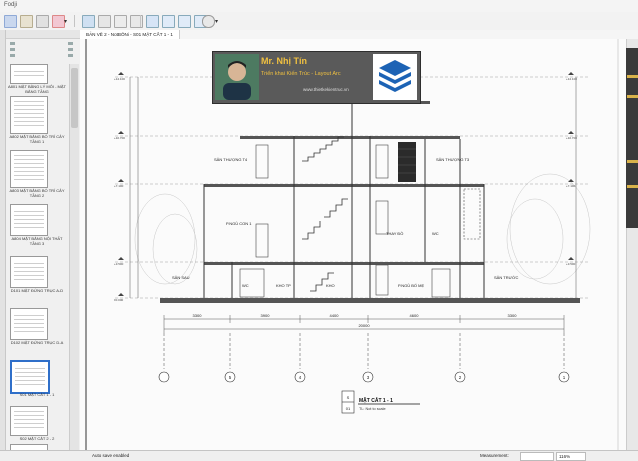  Describe the element at coordinates (42, 21) in the screenshot. I see `fit-icon` at that location.